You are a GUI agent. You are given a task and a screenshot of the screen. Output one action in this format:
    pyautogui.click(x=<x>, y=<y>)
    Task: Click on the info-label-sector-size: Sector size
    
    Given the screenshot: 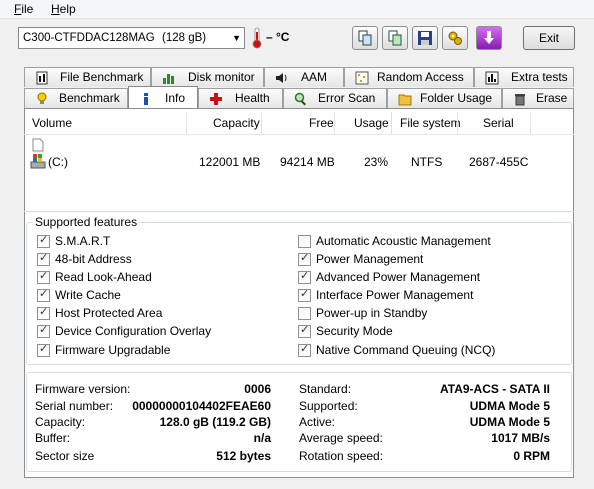 What is the action you would take?
    pyautogui.click(x=65, y=456)
    